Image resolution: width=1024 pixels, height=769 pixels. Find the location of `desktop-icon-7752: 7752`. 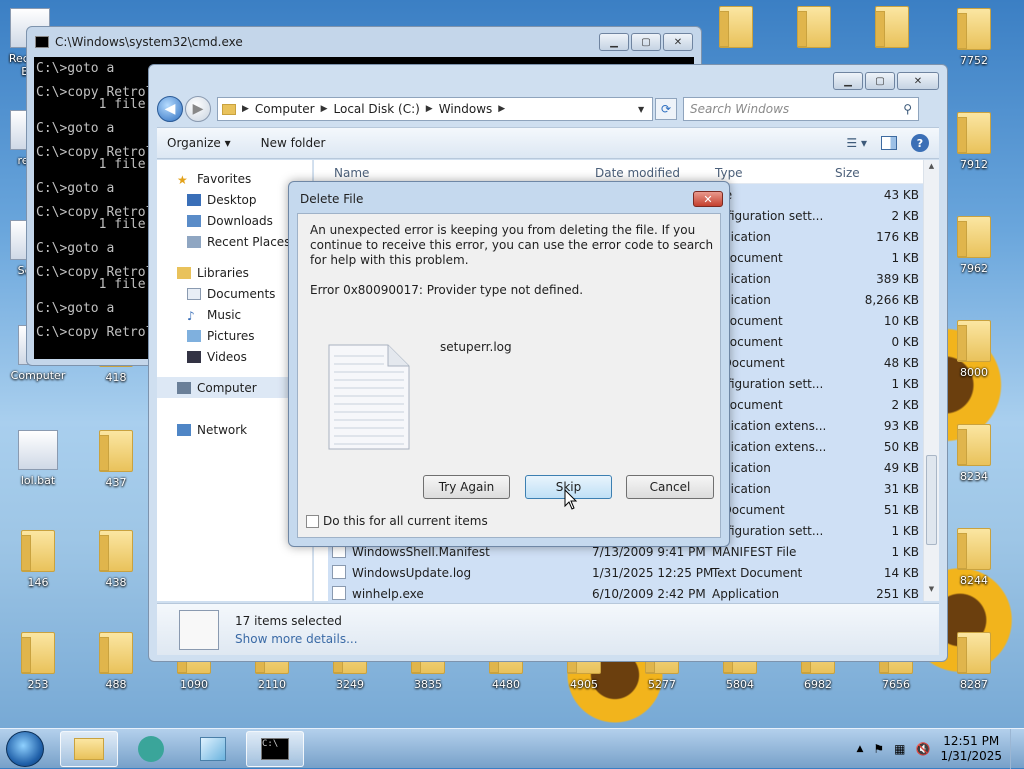

desktop-icon-7752: 7752 is located at coordinates (974, 37).